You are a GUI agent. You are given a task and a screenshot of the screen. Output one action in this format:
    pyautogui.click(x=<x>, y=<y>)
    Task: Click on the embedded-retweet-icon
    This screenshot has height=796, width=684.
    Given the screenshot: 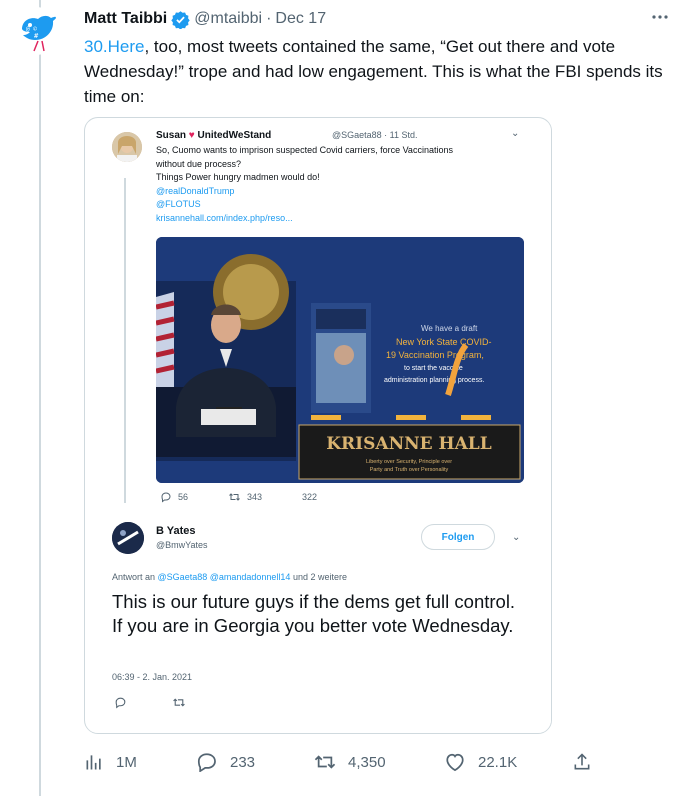 What is the action you would take?
    pyautogui.click(x=234, y=497)
    